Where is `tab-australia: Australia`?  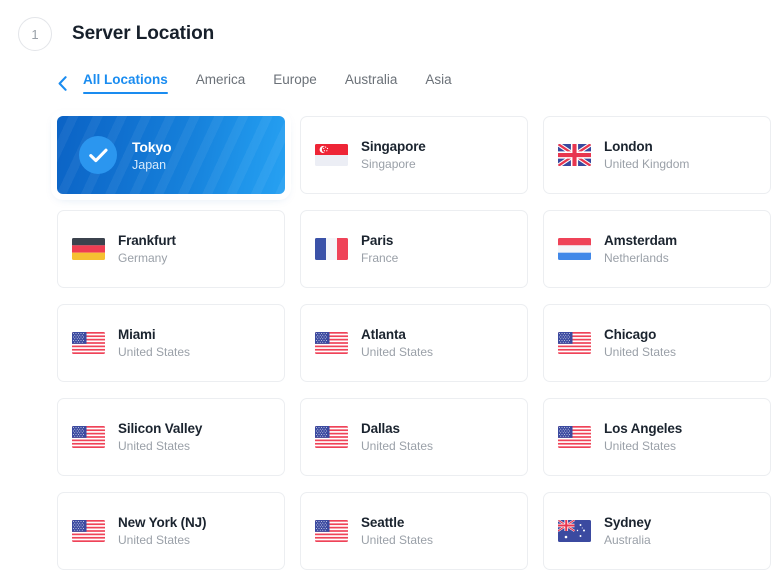 tab-australia: Australia is located at coordinates (371, 83).